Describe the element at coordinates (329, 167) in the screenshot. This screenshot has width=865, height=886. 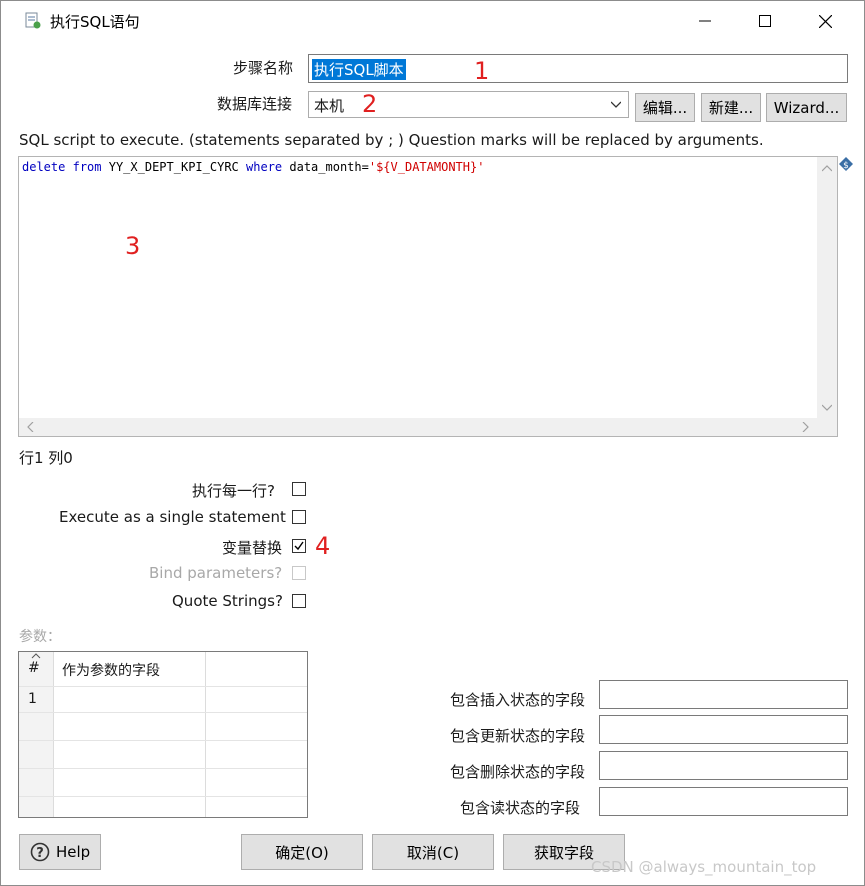
I see `sql-column: data_month=` at that location.